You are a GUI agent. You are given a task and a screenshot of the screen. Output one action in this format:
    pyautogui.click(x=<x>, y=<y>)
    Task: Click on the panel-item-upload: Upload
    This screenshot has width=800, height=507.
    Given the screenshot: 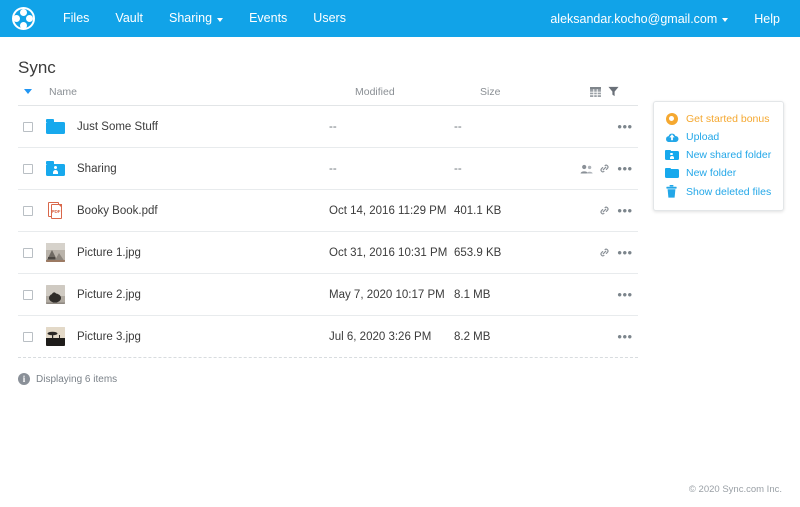 What is the action you would take?
    pyautogui.click(x=718, y=137)
    